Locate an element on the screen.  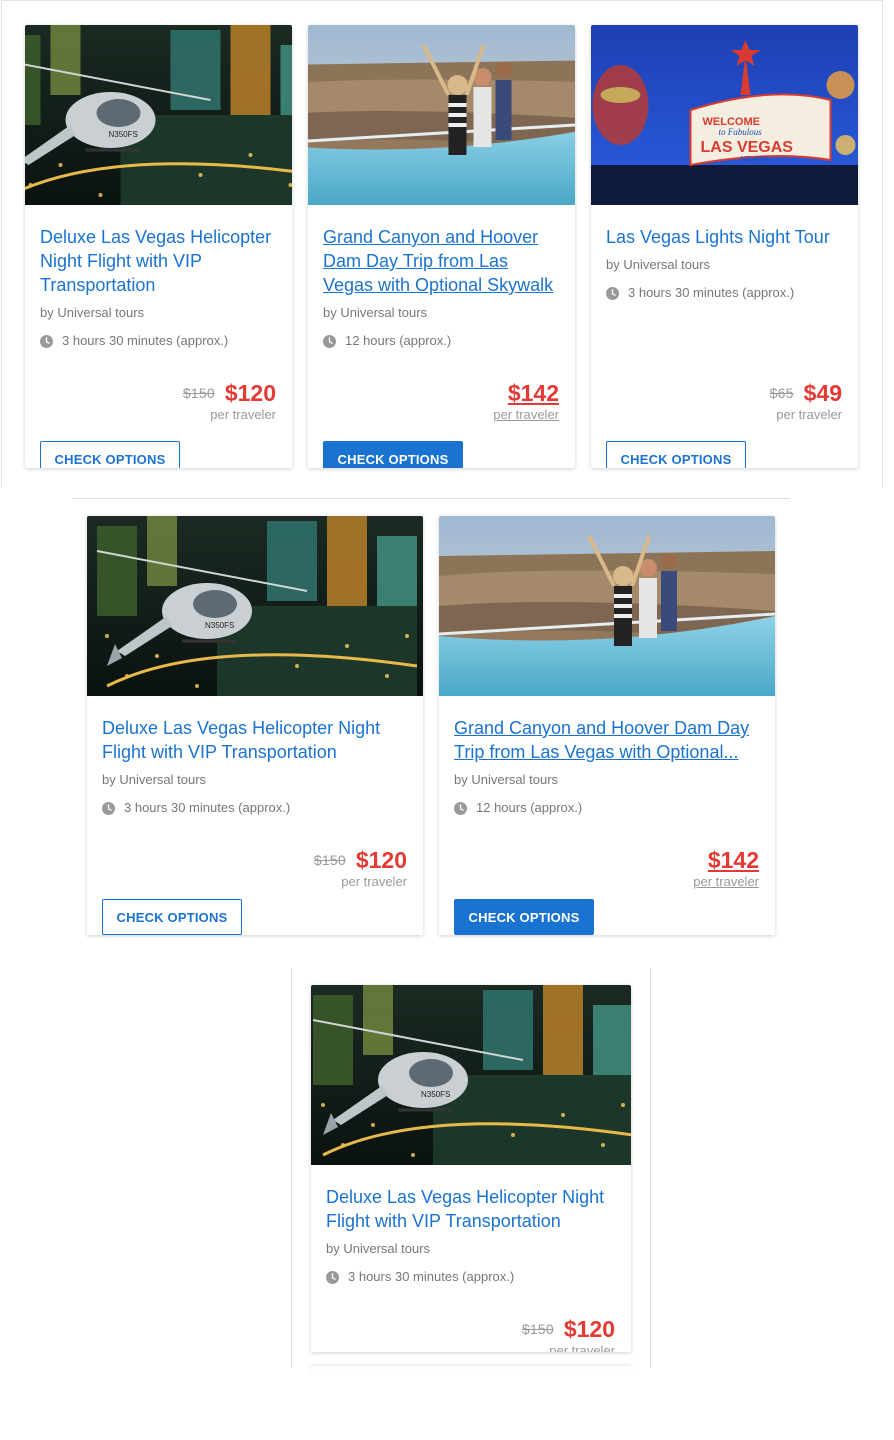
original-price: $65 is located at coordinates (781, 393).